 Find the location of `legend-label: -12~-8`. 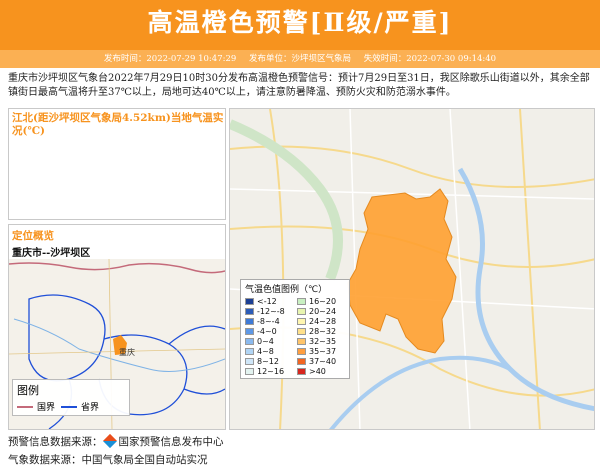

legend-label: -12~-8 is located at coordinates (271, 311).